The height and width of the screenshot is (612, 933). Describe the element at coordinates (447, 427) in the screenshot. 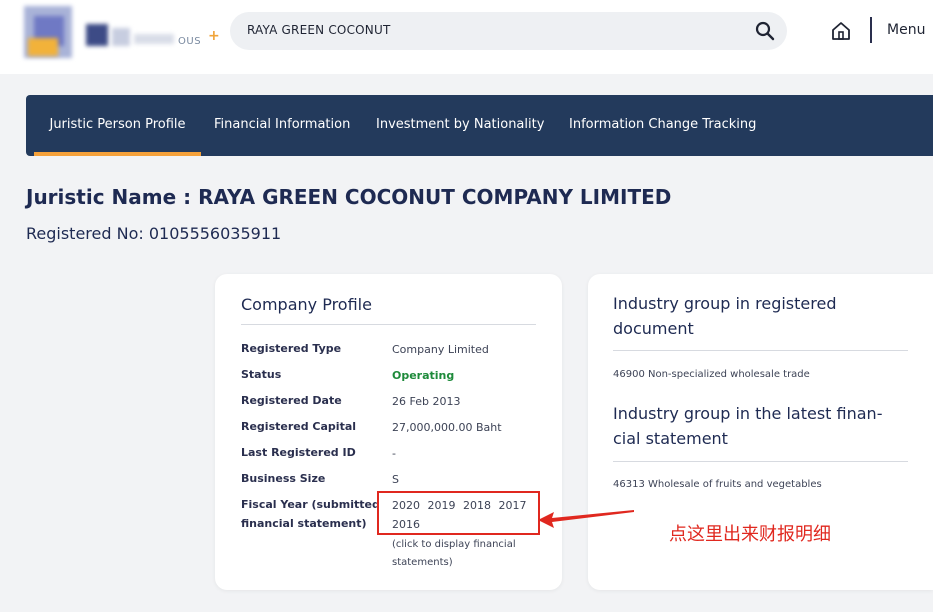

I see `registered-capital-value: 27,000,000.00 Baht` at that location.